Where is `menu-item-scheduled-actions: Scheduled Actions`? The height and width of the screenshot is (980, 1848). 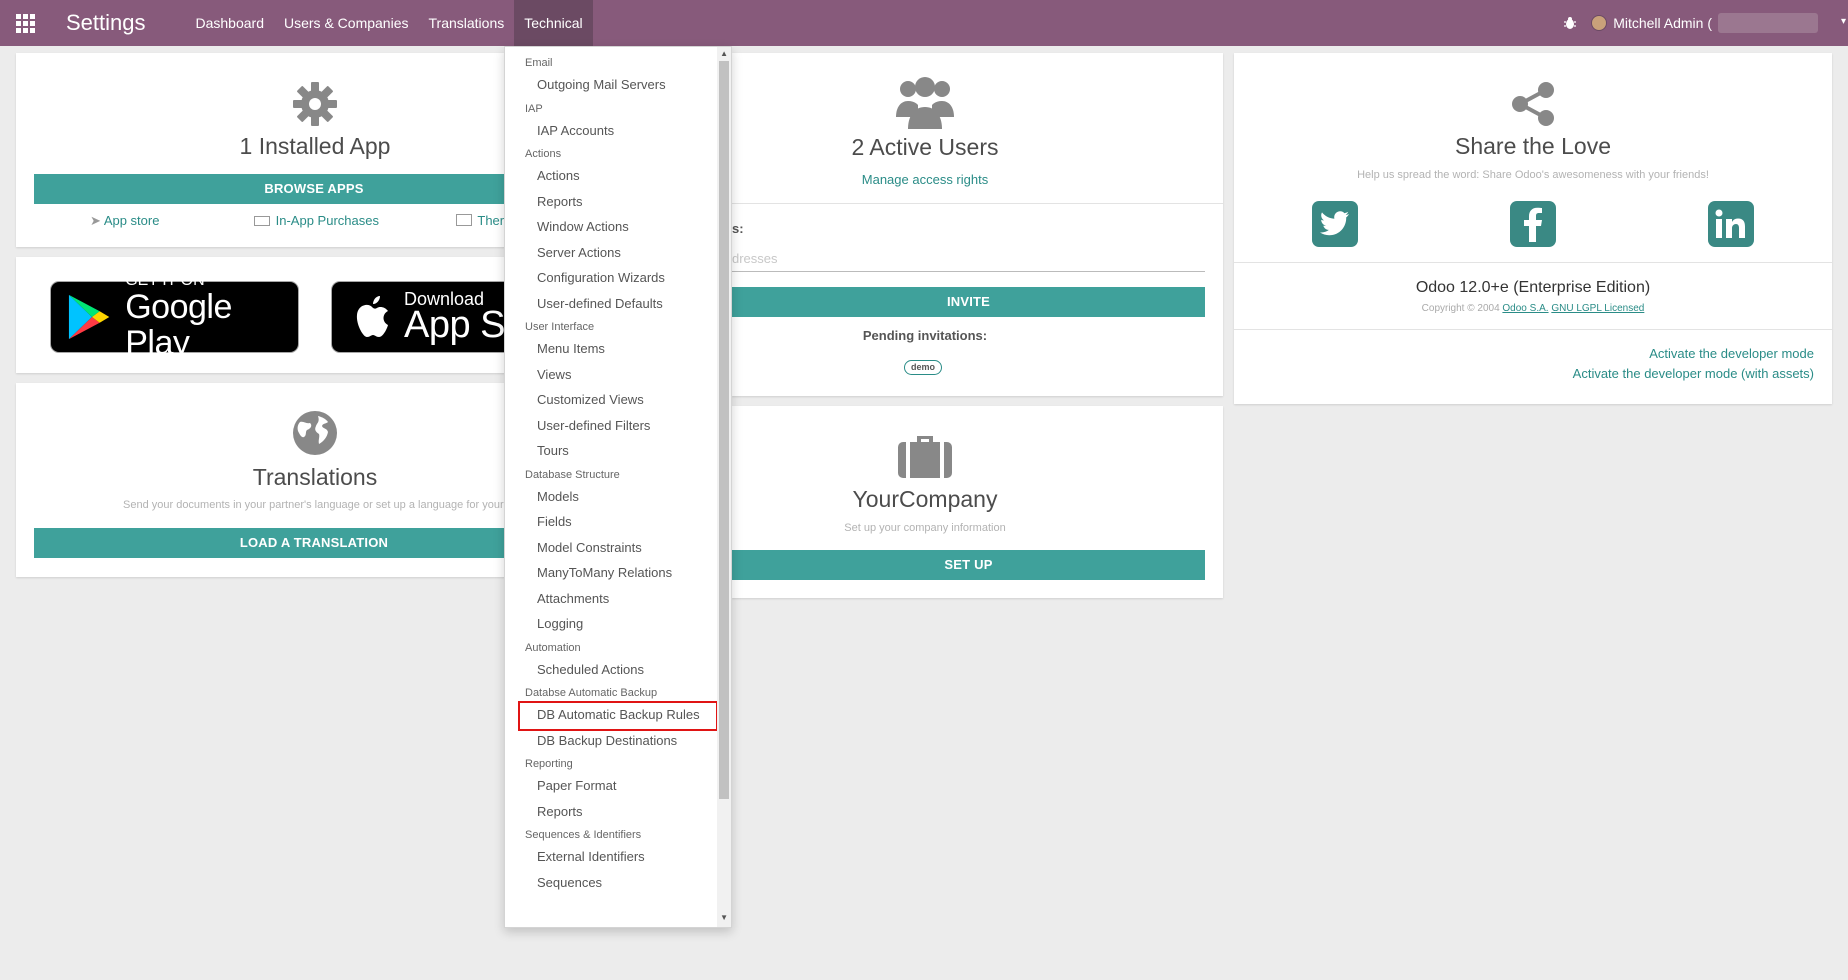 menu-item-scheduled-actions: Scheduled Actions is located at coordinates (590, 669).